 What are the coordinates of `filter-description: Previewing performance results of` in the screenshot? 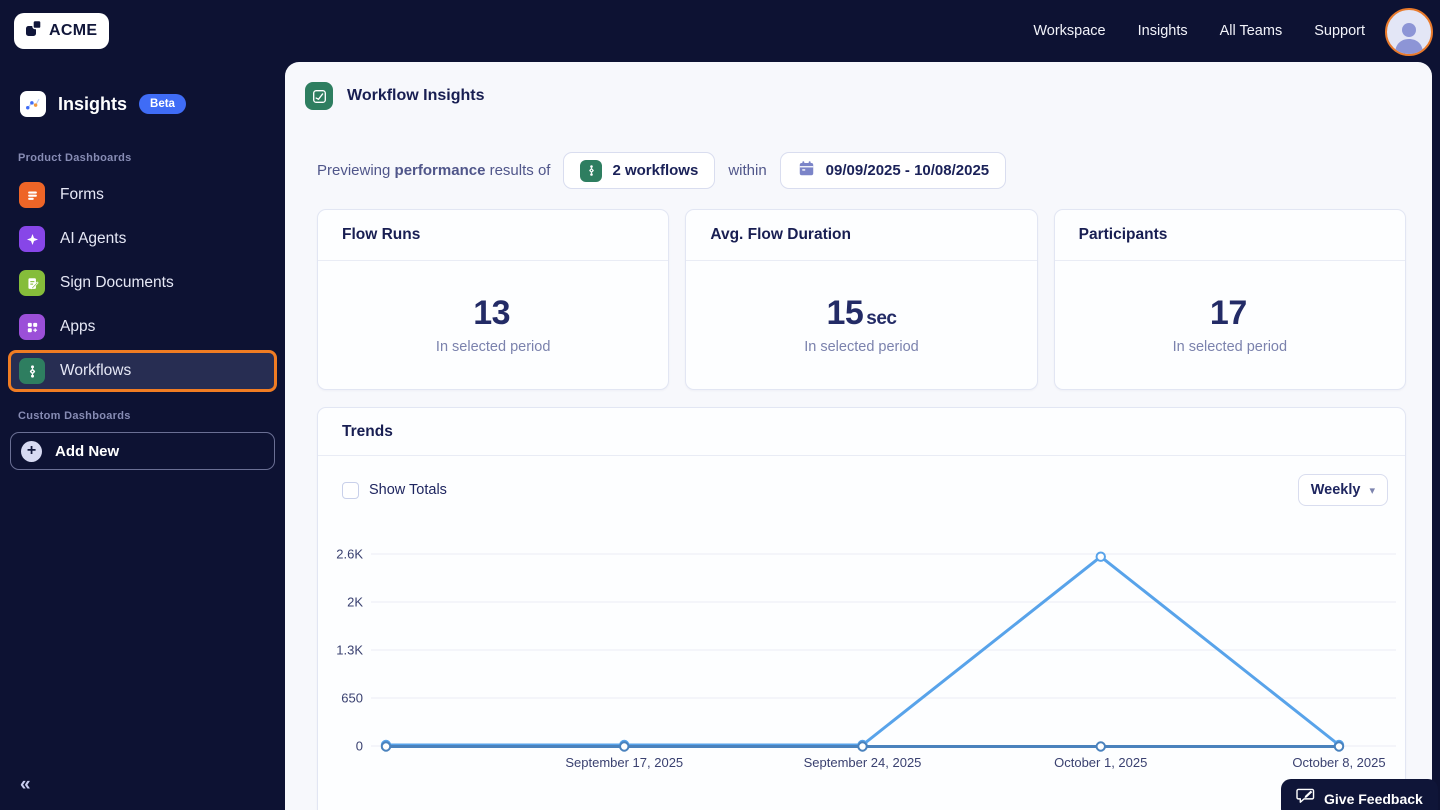 It's located at (434, 170).